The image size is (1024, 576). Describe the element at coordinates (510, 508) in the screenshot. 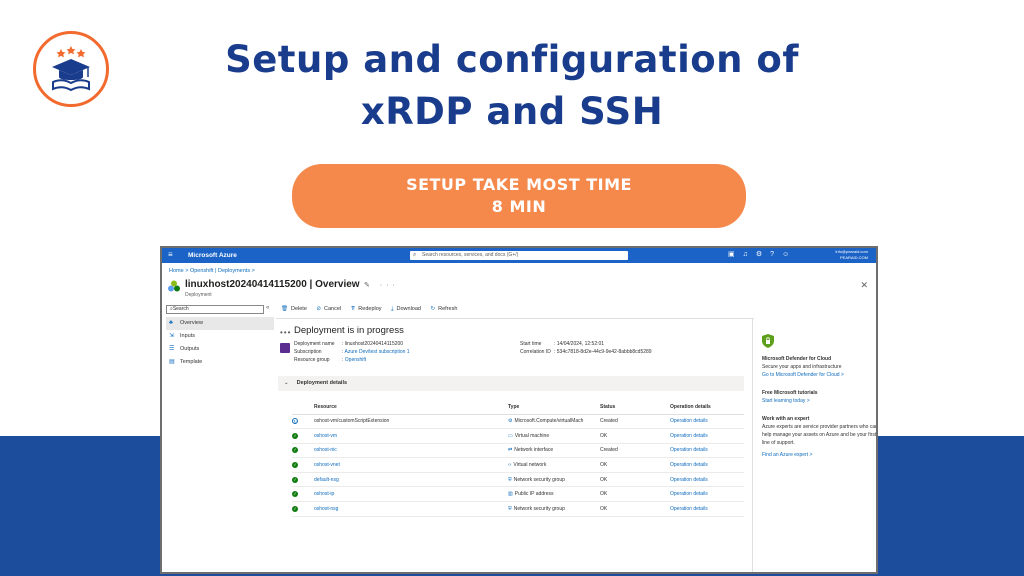

I see `network-security-group-icon: ⛨` at that location.